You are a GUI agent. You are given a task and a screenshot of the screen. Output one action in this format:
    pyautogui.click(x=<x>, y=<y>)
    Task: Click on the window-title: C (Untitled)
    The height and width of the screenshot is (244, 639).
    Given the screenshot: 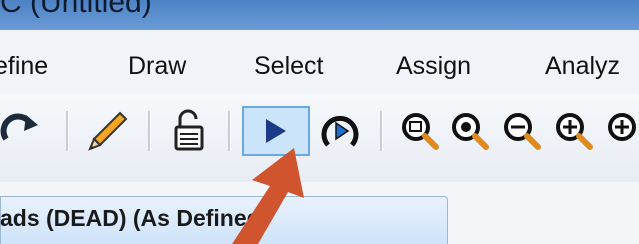 What is the action you would take?
    pyautogui.click(x=76, y=9)
    